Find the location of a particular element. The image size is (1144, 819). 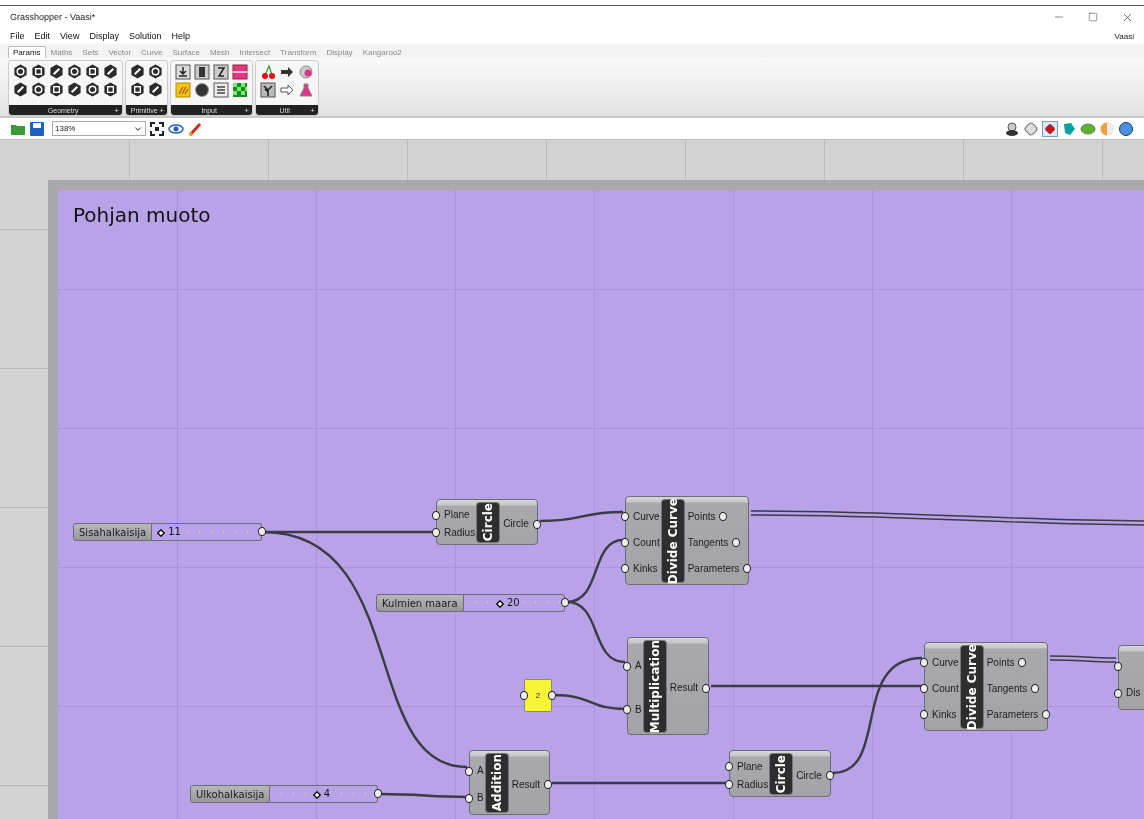

menu-item: Solution is located at coordinates (145, 36).